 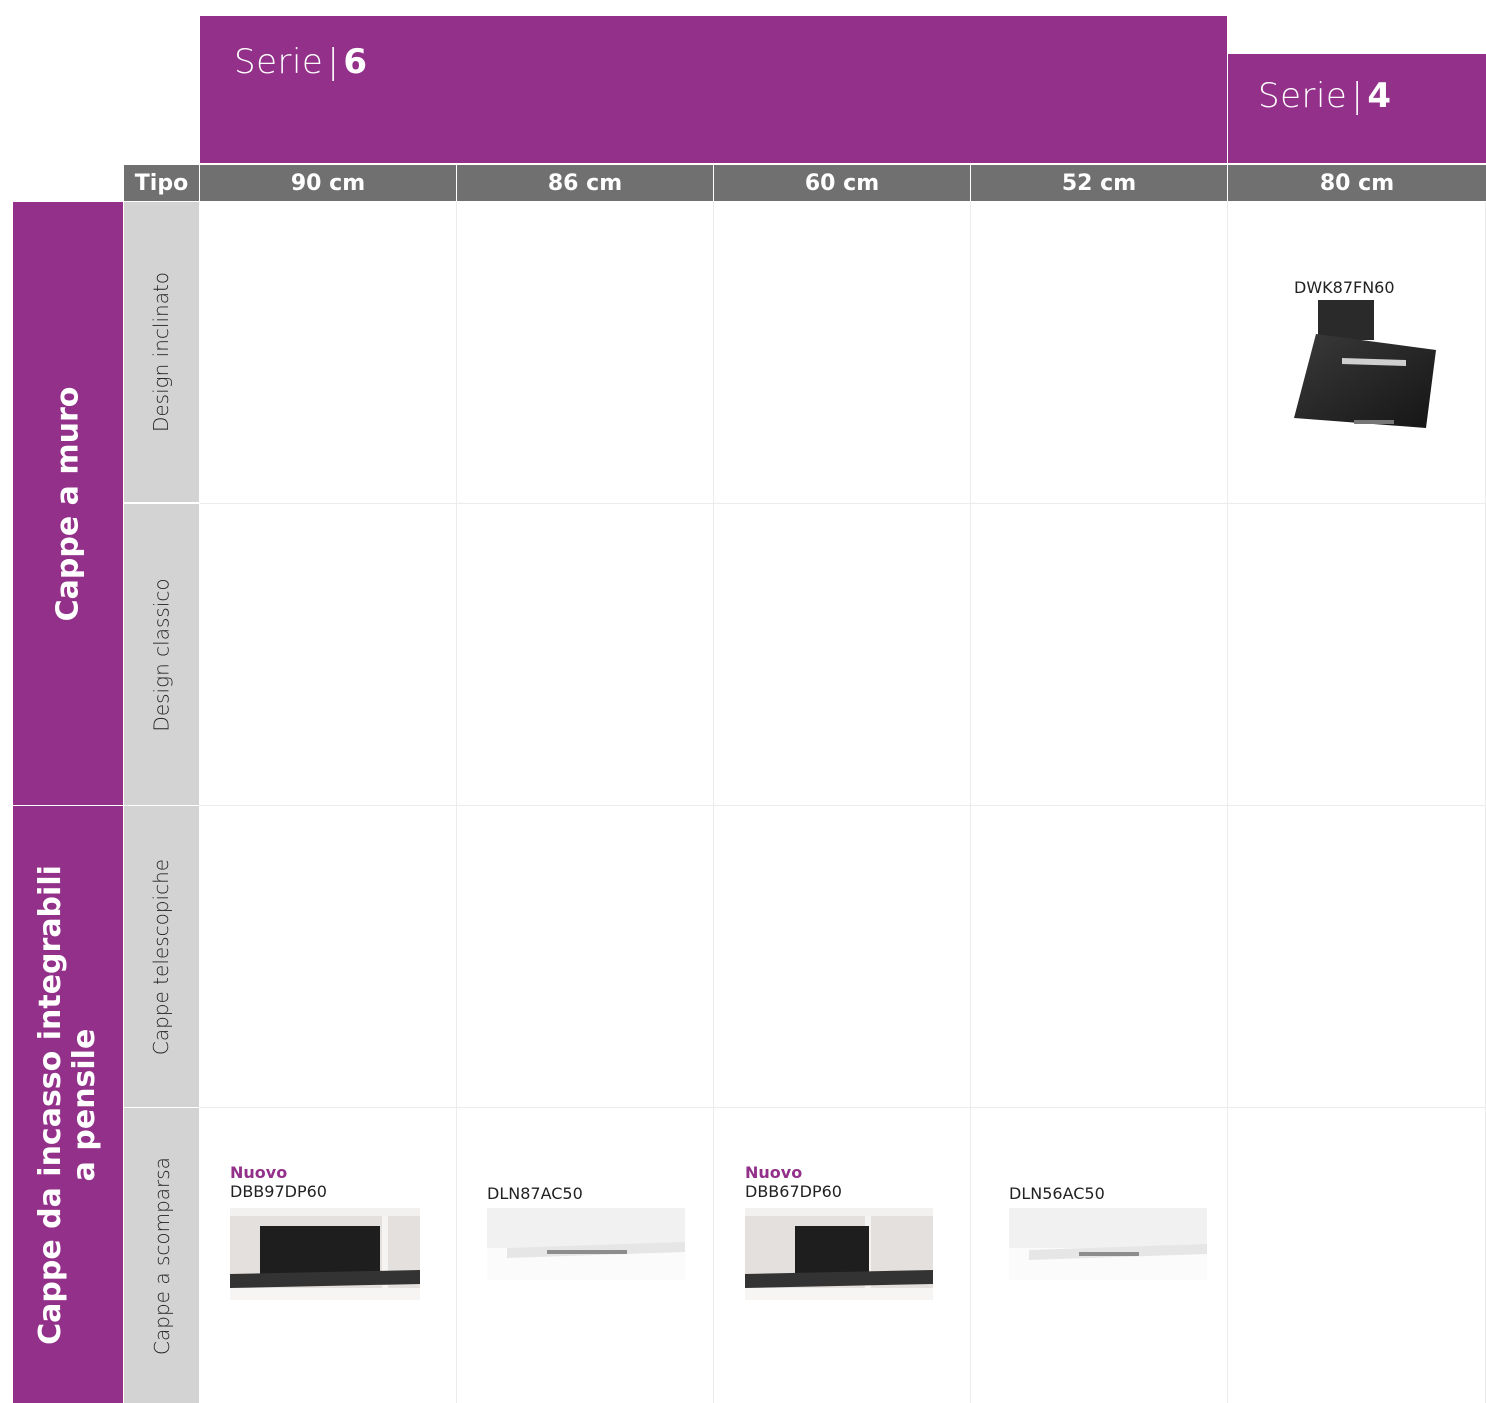 What do you see at coordinates (1325, 96) in the screenshot?
I see `serie-4-label: Serie | 4` at bounding box center [1325, 96].